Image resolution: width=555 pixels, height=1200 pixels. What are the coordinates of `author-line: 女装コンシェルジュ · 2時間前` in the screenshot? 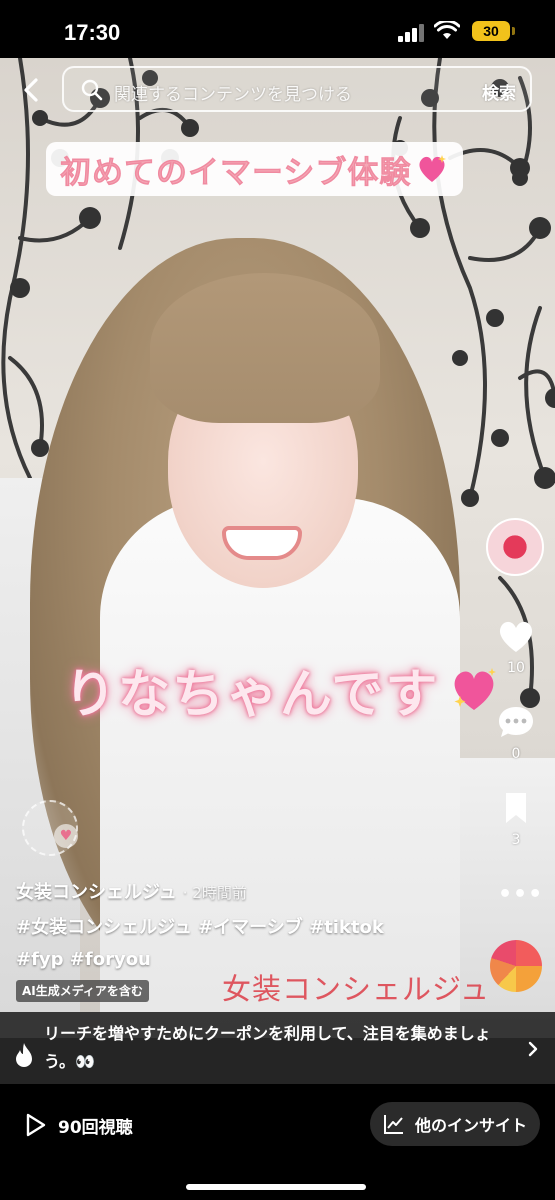 It's located at (131, 891).